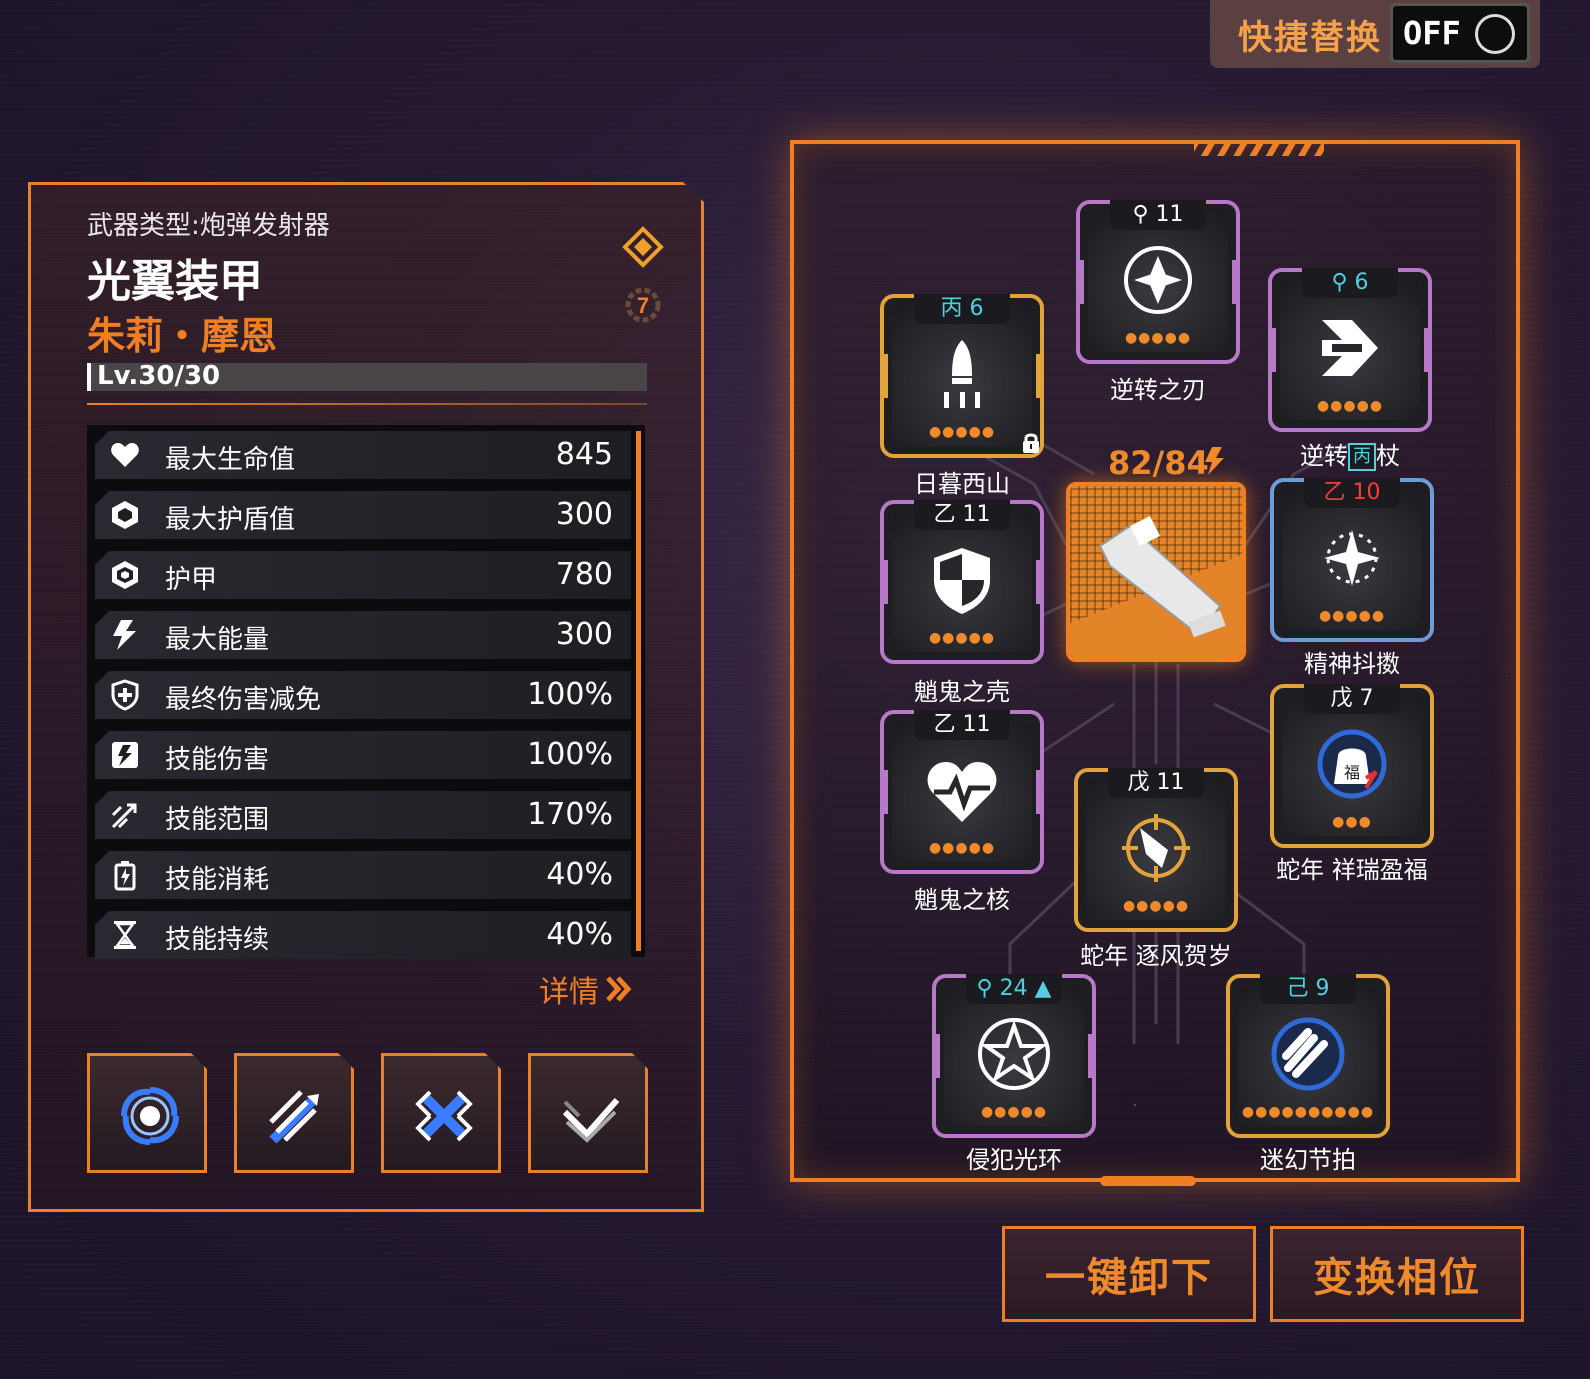  Describe the element at coordinates (1308, 1112) in the screenshot. I see `module-stars: ●●●●●●●●●●` at that location.